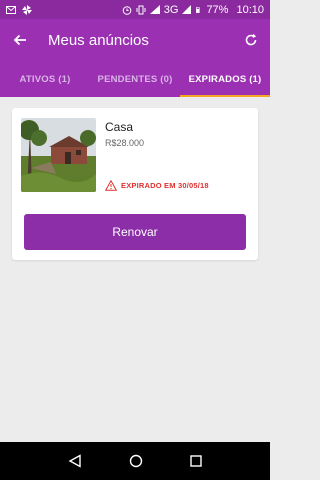 The height and width of the screenshot is (480, 320). I want to click on pinwheel-icon, so click(27, 9).